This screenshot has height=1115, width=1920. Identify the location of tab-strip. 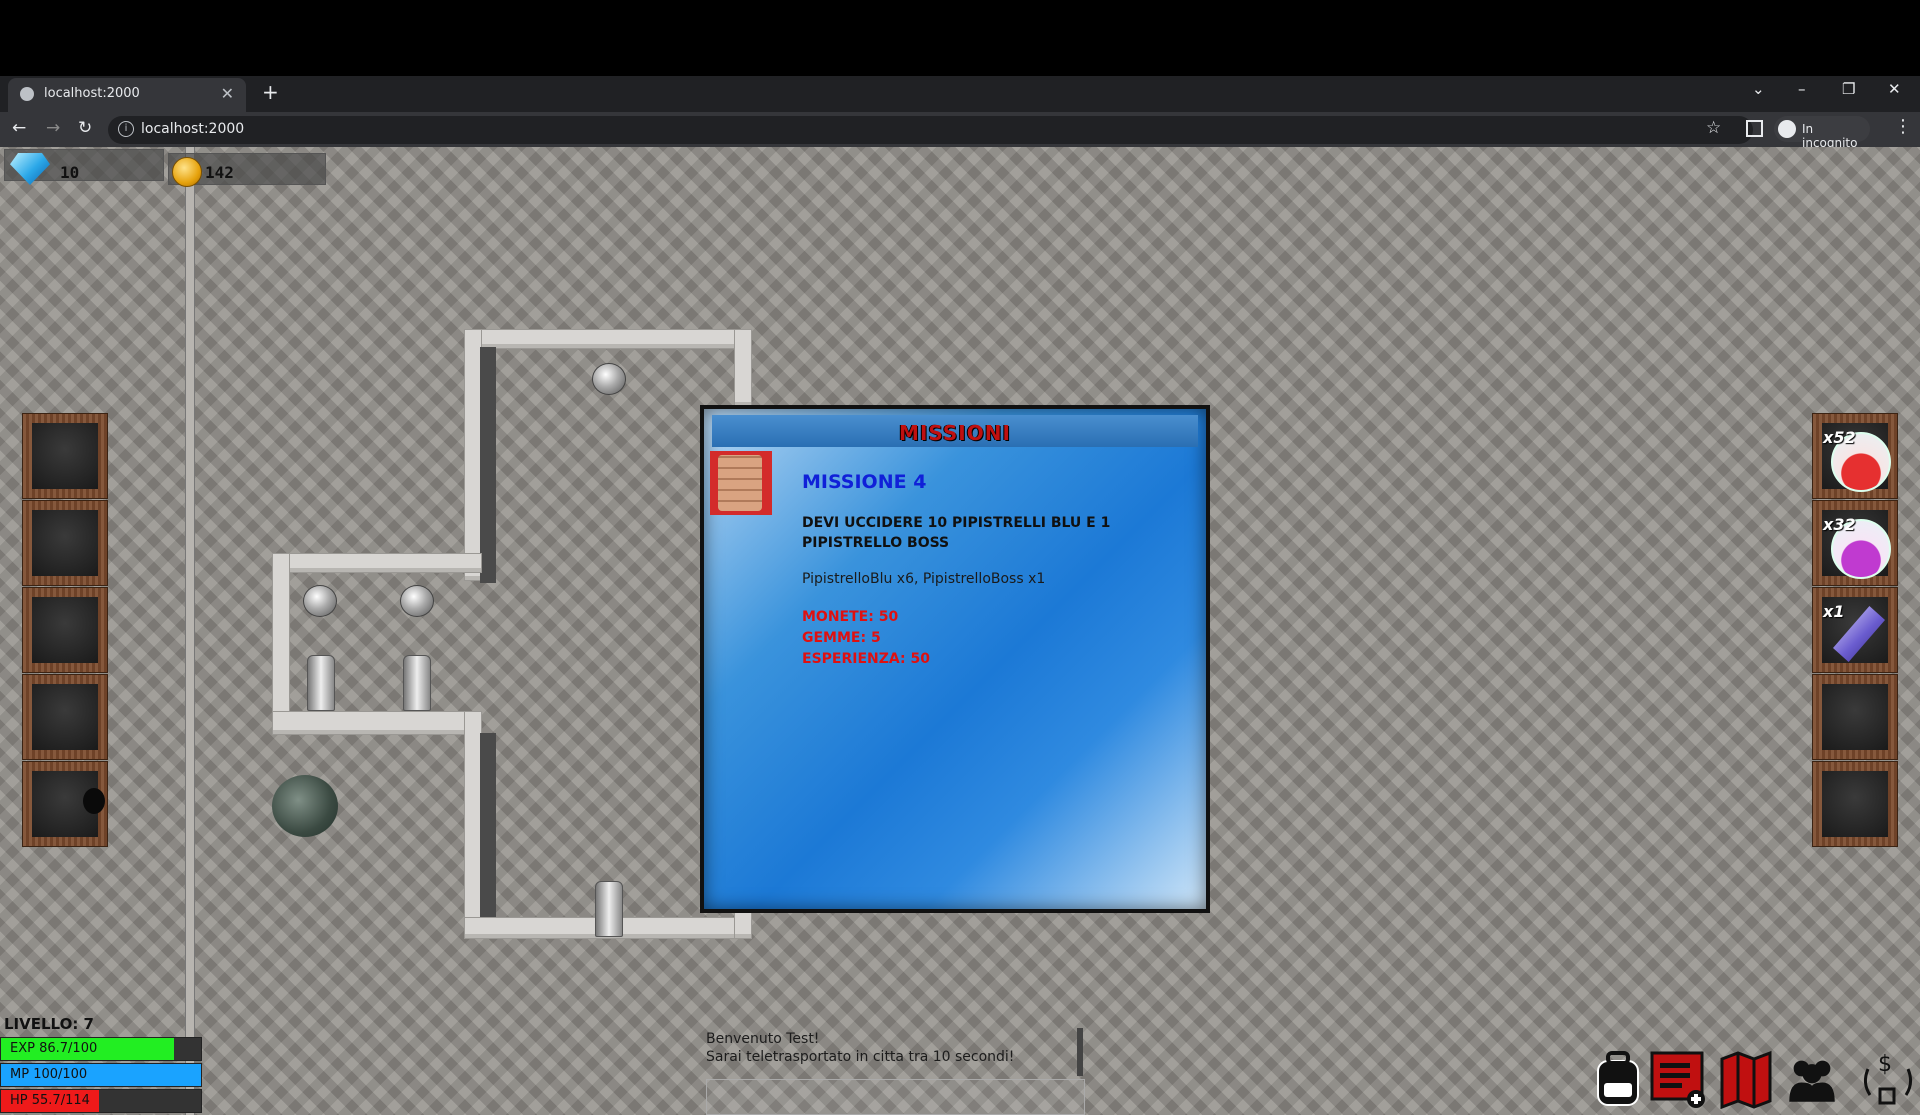
(960, 94).